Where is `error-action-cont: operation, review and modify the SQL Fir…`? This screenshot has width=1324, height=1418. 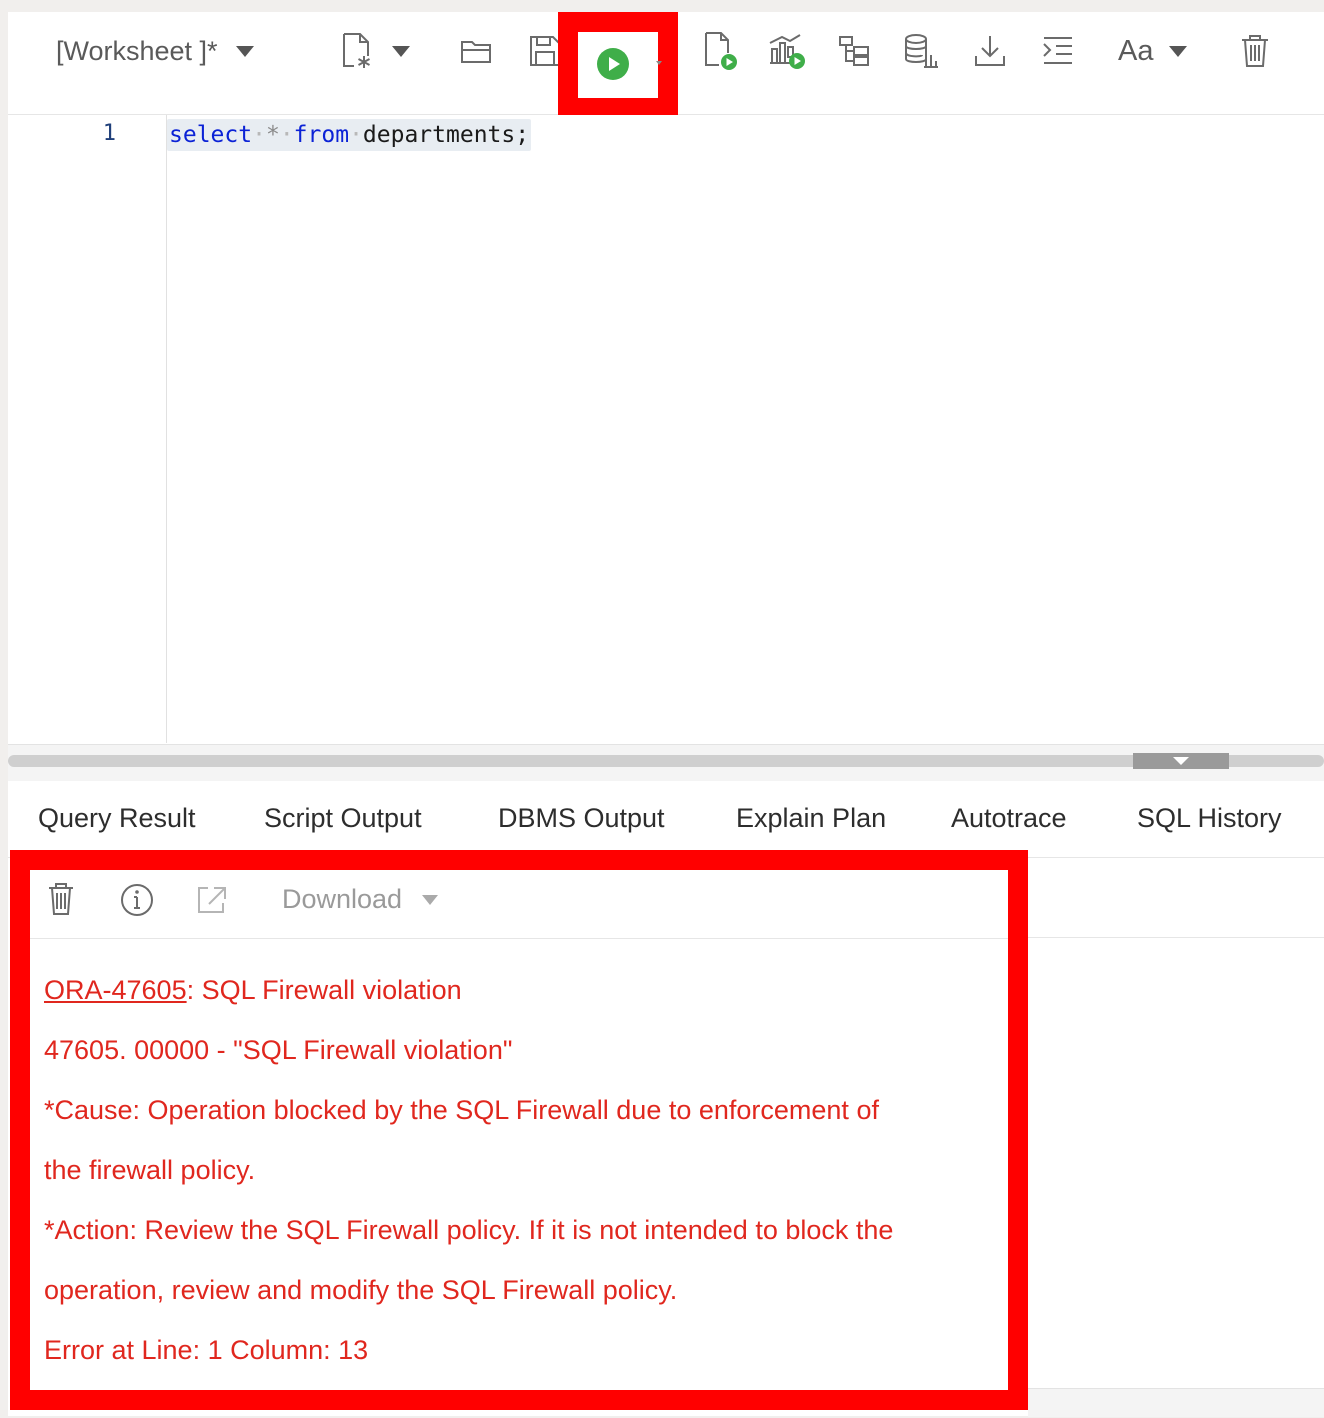 error-action-cont: operation, review and modify the SQL Fir… is located at coordinates (361, 1290).